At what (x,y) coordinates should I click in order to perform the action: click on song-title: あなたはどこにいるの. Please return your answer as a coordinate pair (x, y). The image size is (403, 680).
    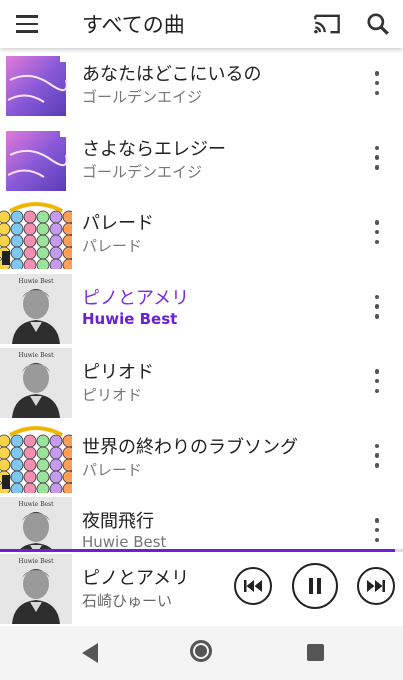
    Looking at the image, I should click on (172, 74).